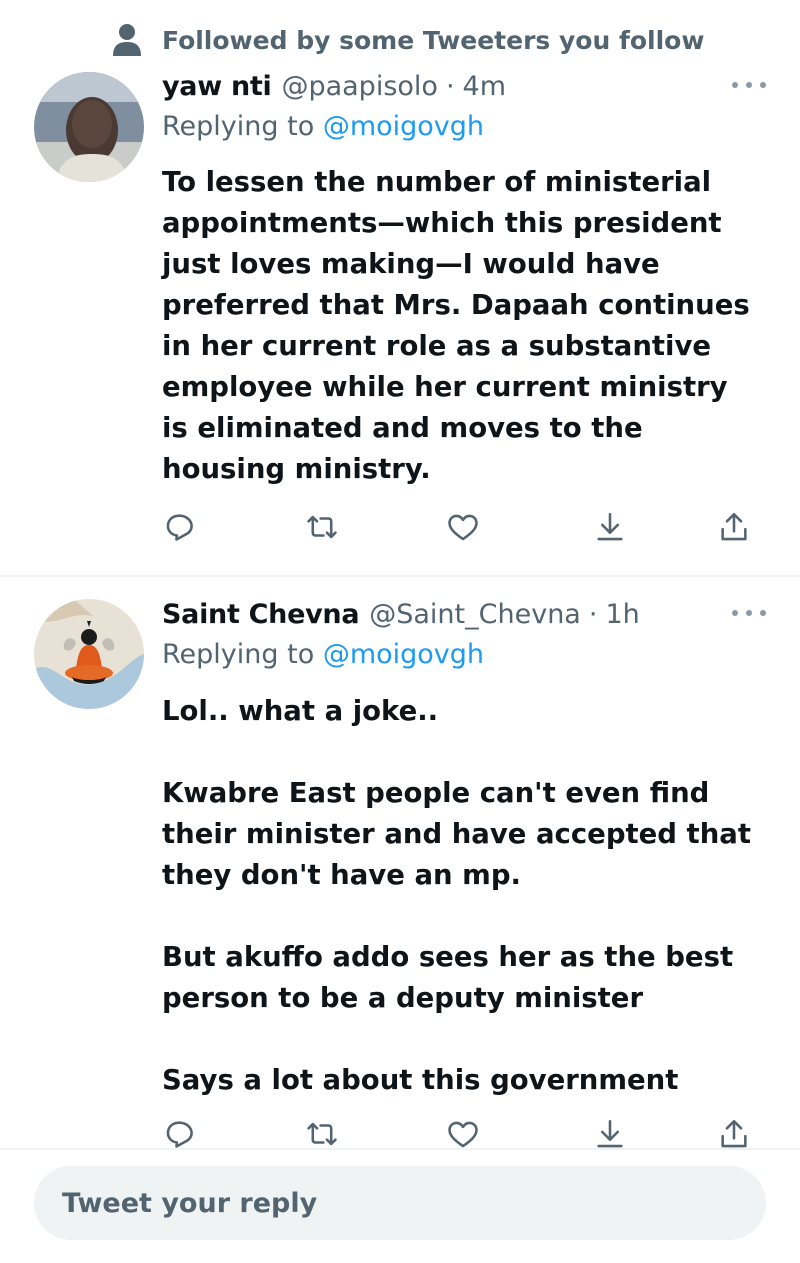 The image size is (800, 1263). What do you see at coordinates (622, 614) in the screenshot?
I see `timestamp: 1h` at bounding box center [622, 614].